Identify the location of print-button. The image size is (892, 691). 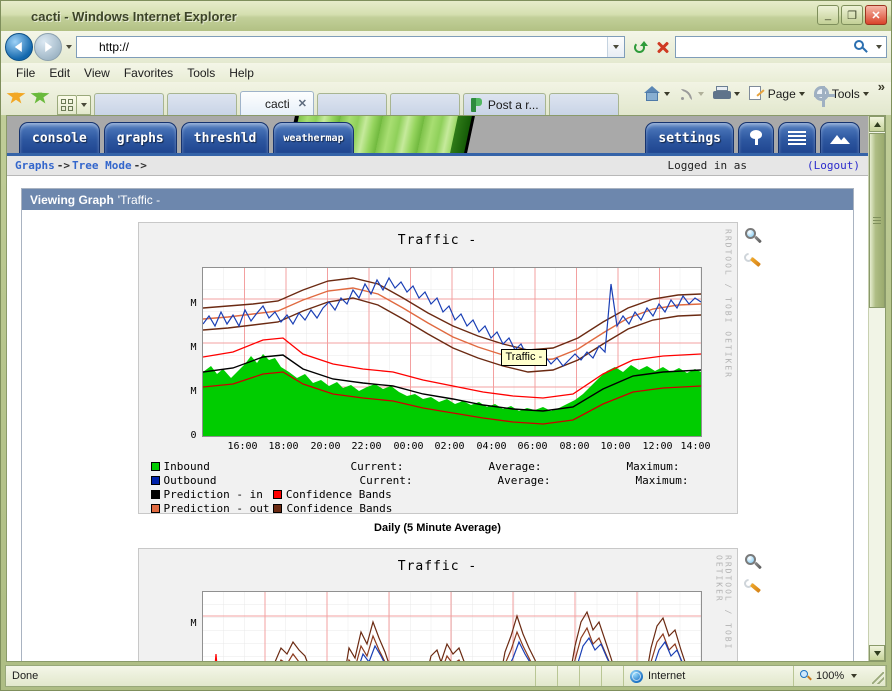
(729, 93).